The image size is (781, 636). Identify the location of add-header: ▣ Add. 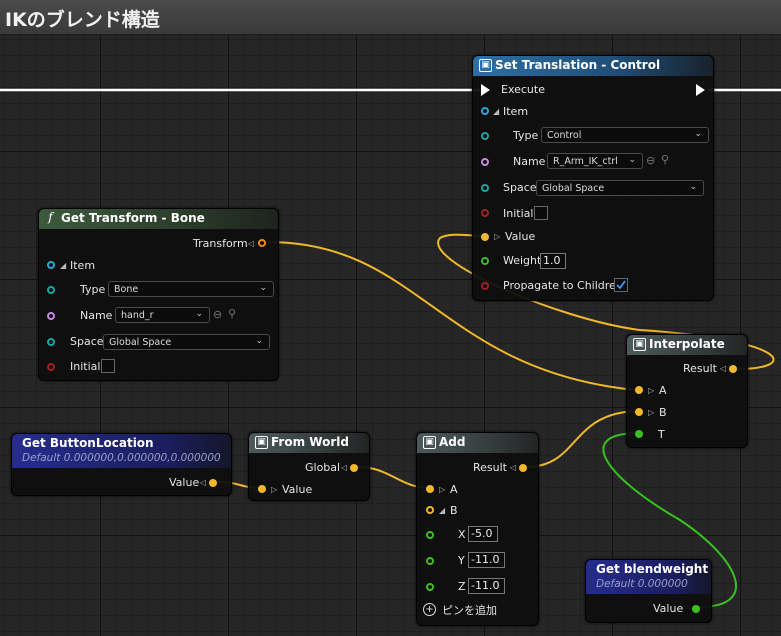
(477, 443).